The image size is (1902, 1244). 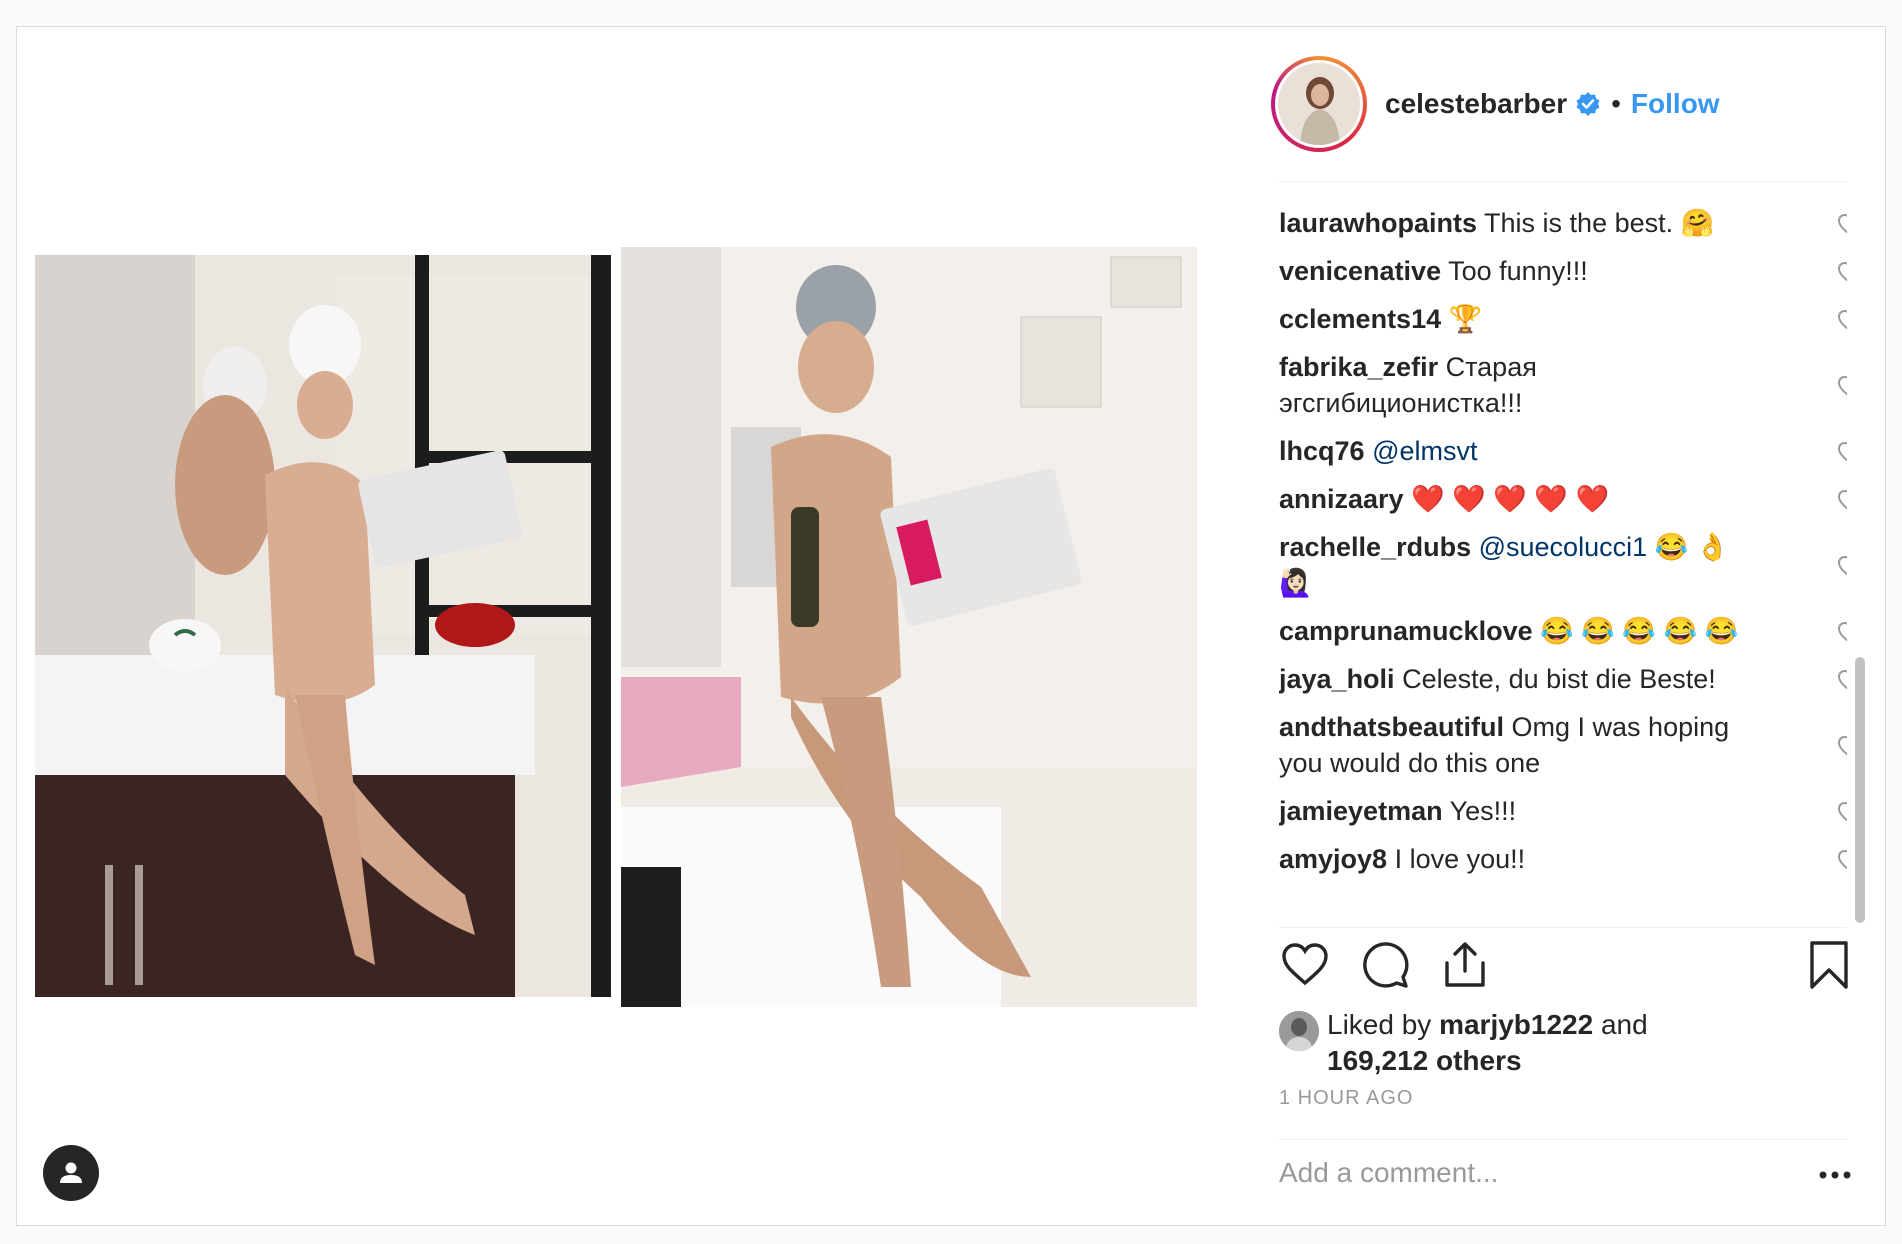 What do you see at coordinates (1358, 367) in the screenshot?
I see `comment-author: fabrika_zefir` at bounding box center [1358, 367].